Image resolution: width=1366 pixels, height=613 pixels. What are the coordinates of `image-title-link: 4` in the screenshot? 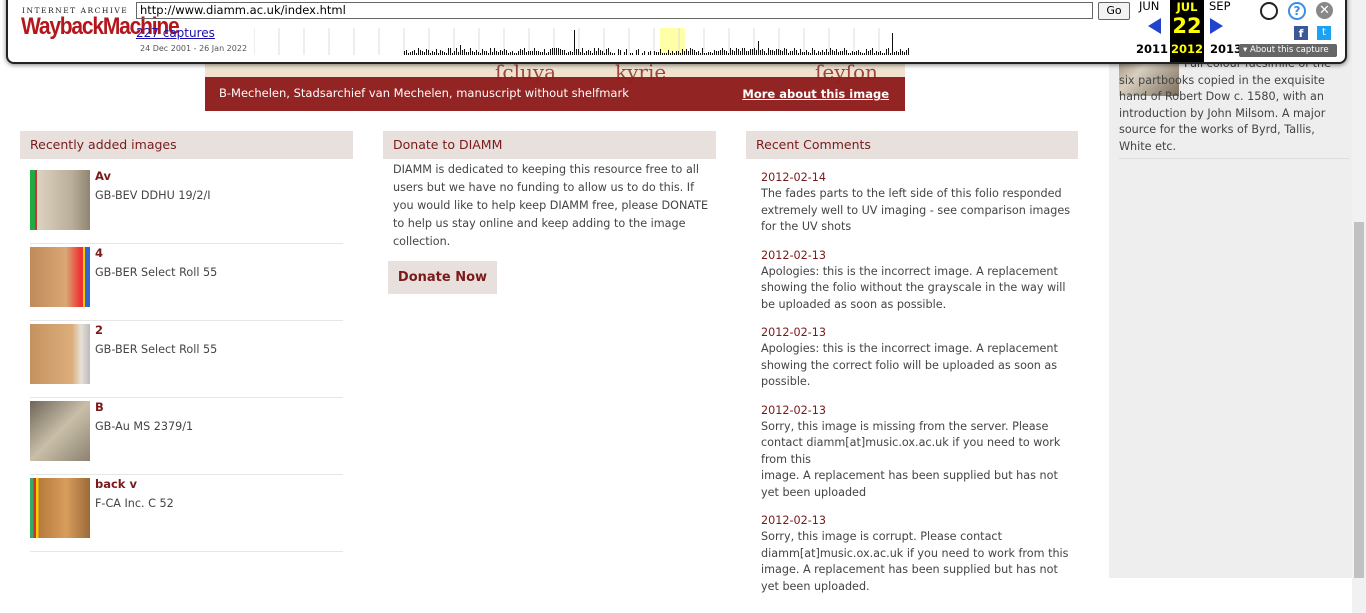 It's located at (99, 253).